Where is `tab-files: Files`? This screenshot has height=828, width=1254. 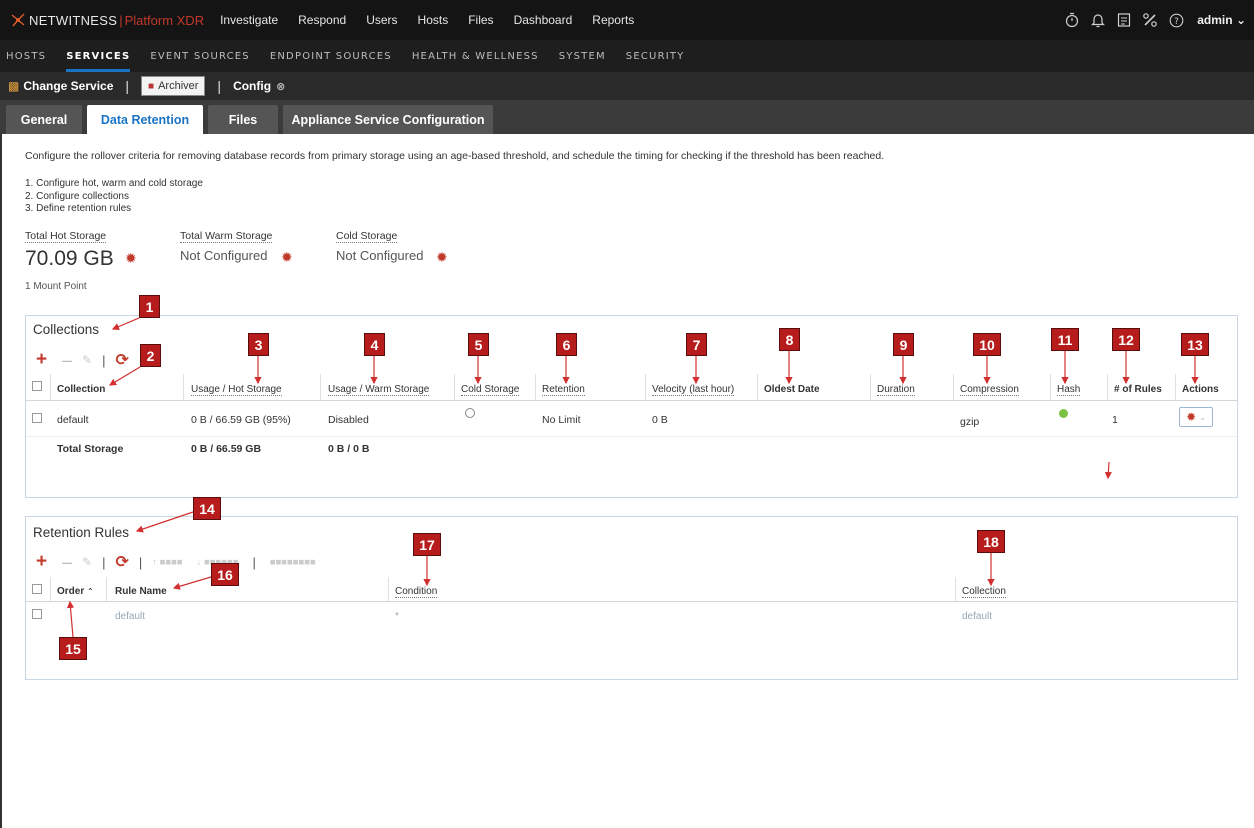 tab-files: Files is located at coordinates (243, 119).